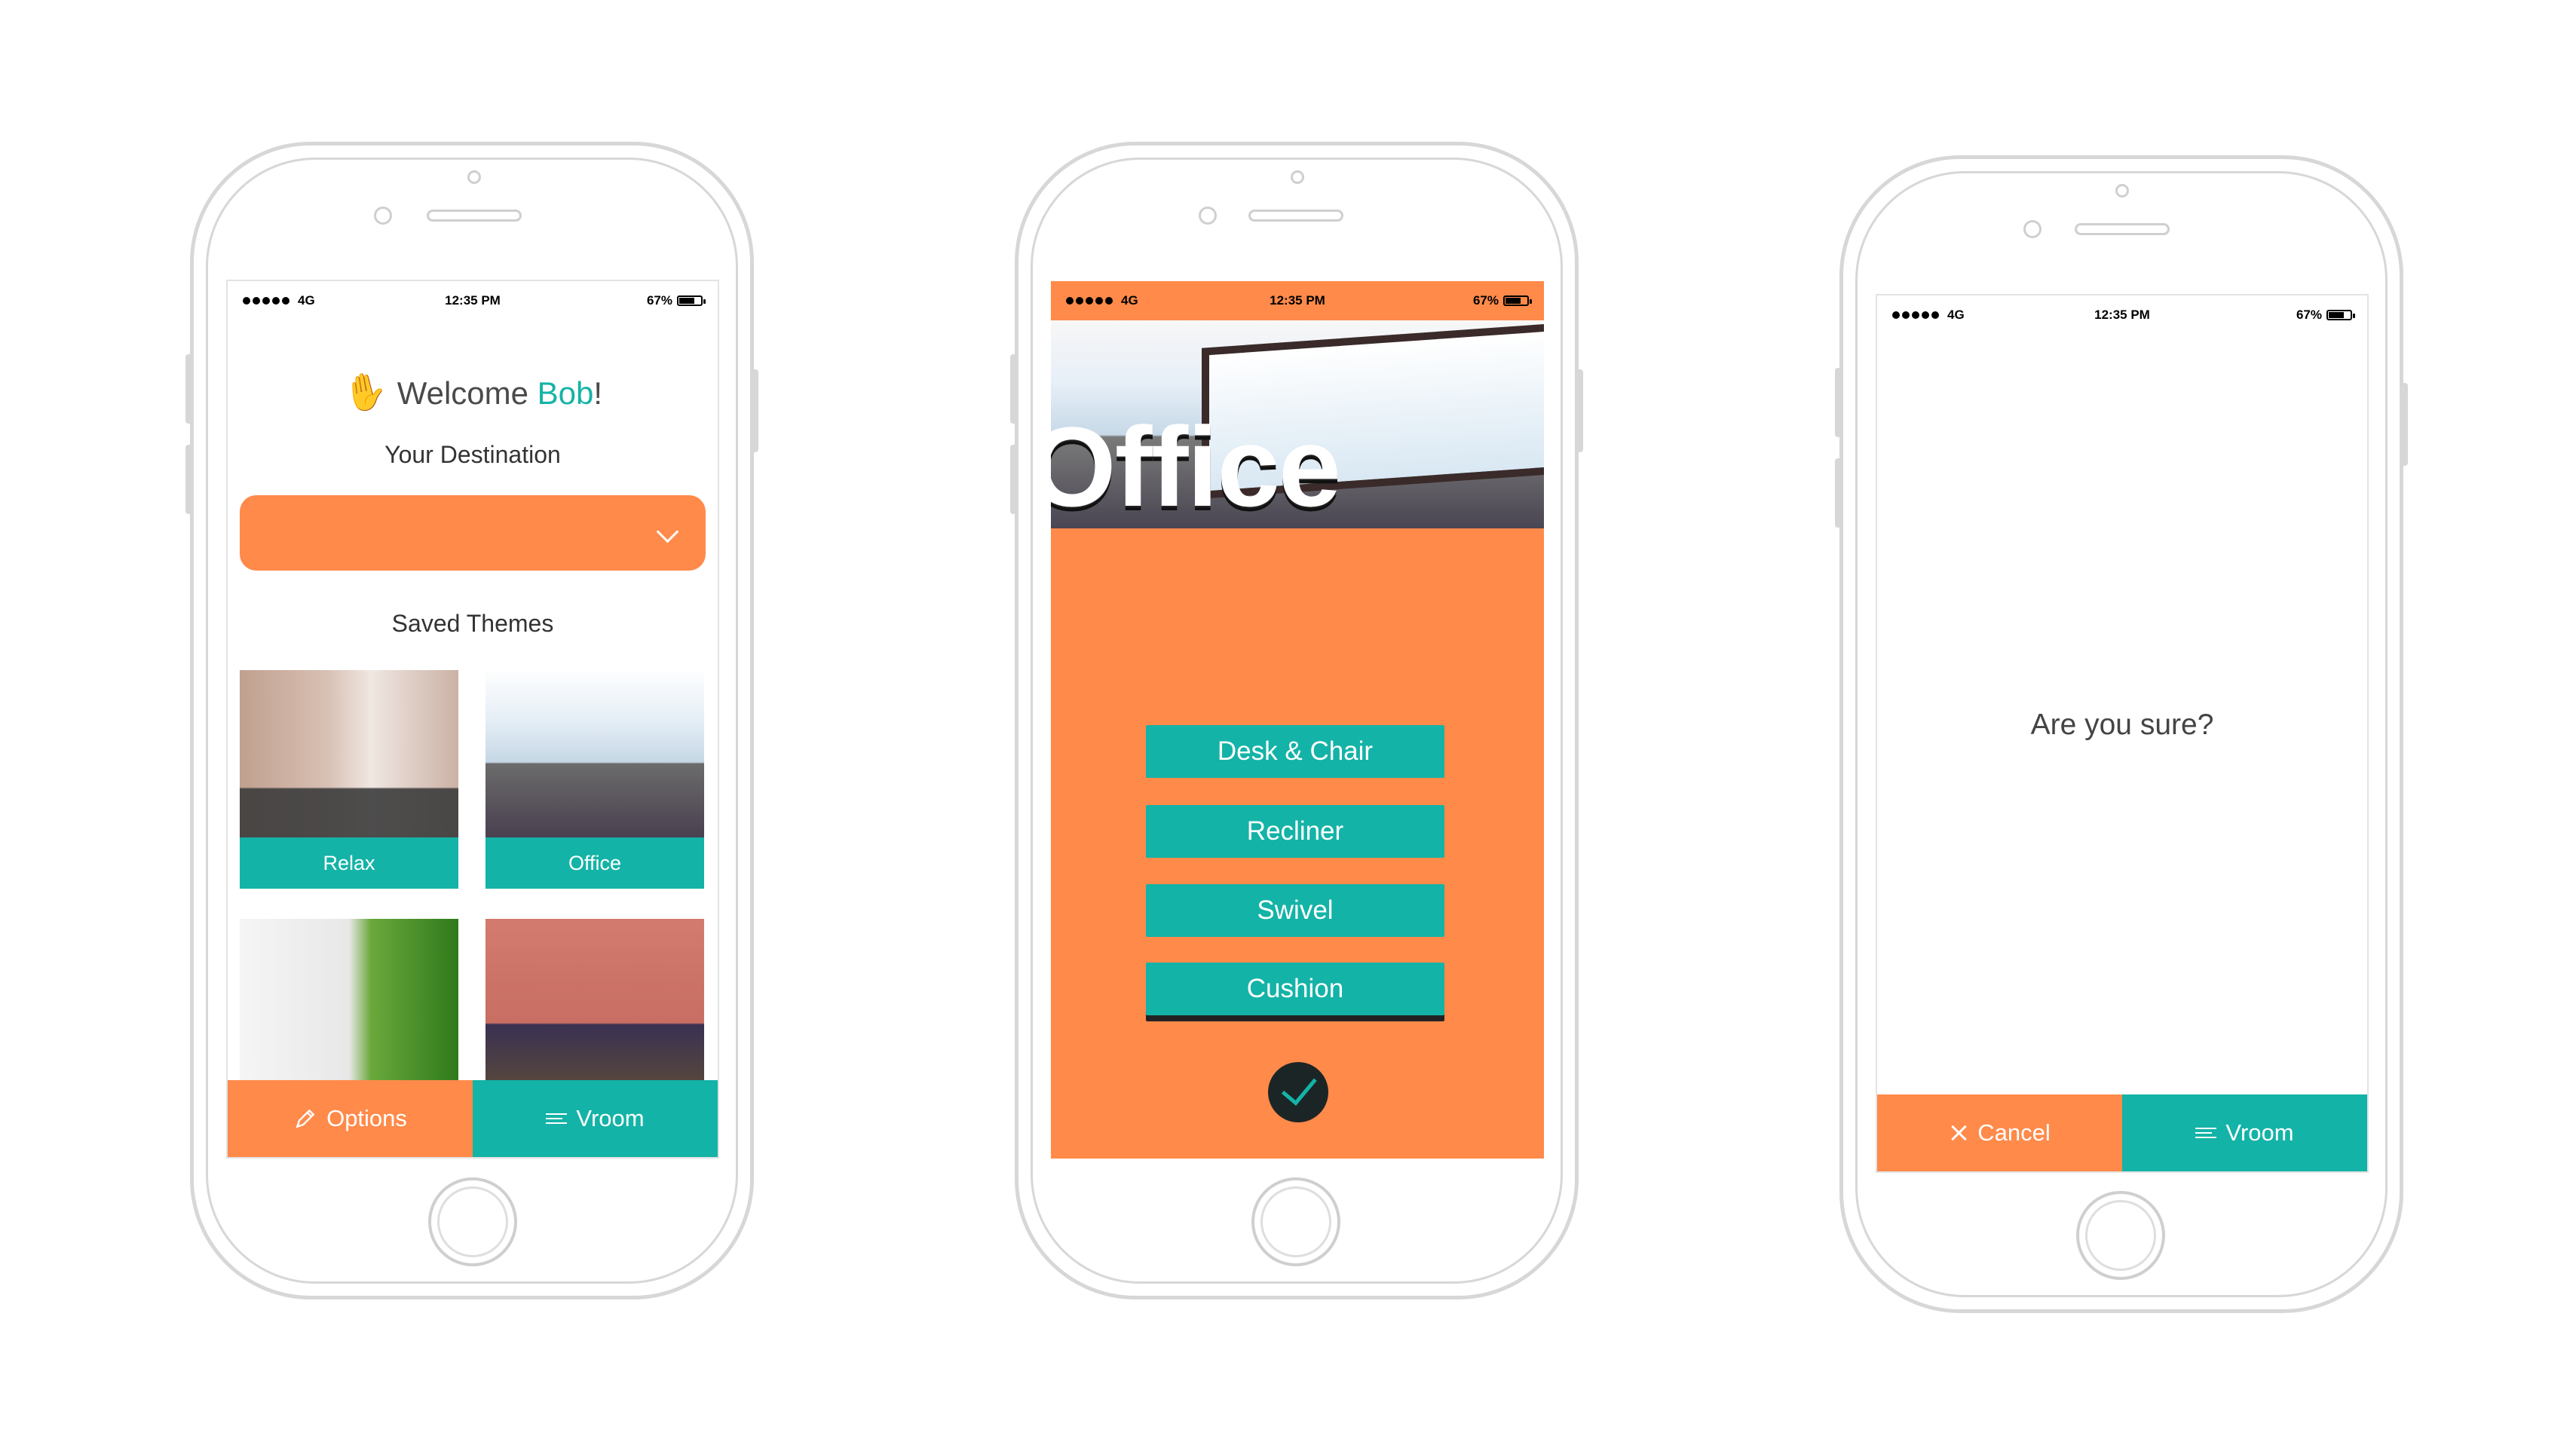 This screenshot has height=1451, width=2576. What do you see at coordinates (1958, 1133) in the screenshot?
I see `close-icon` at bounding box center [1958, 1133].